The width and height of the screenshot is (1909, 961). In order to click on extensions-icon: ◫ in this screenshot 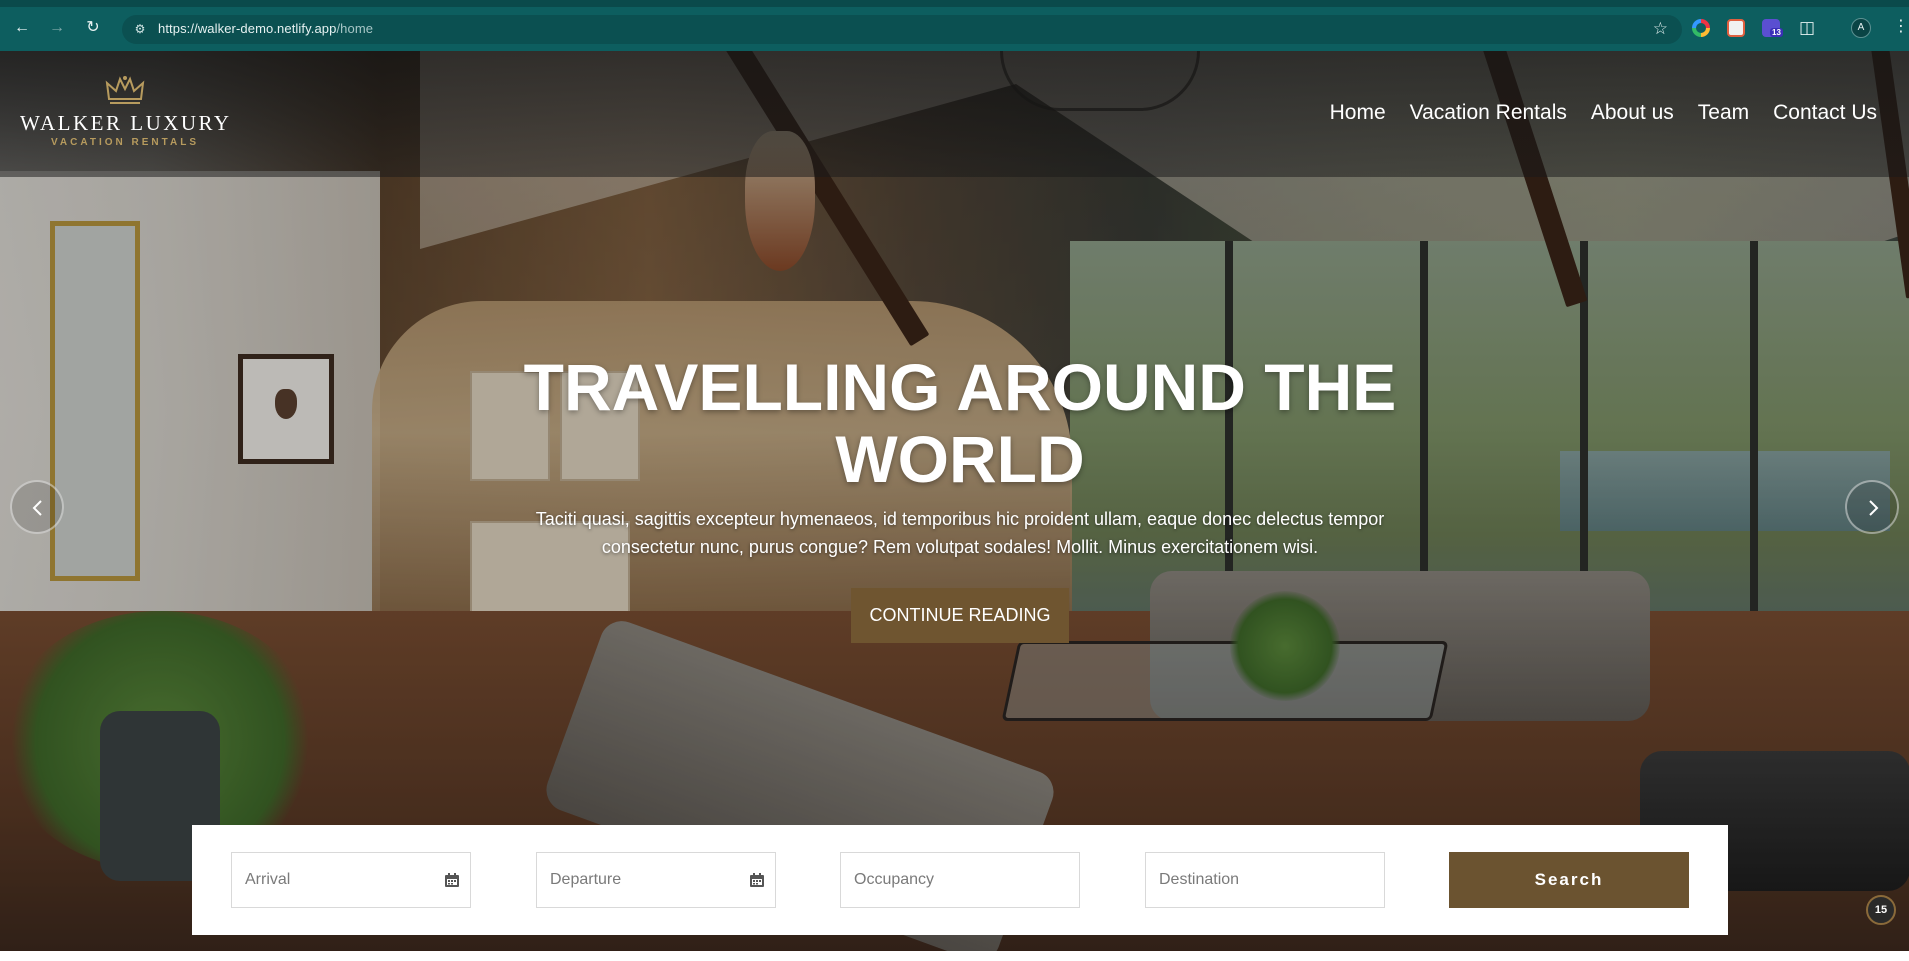, I will do `click(1807, 28)`.